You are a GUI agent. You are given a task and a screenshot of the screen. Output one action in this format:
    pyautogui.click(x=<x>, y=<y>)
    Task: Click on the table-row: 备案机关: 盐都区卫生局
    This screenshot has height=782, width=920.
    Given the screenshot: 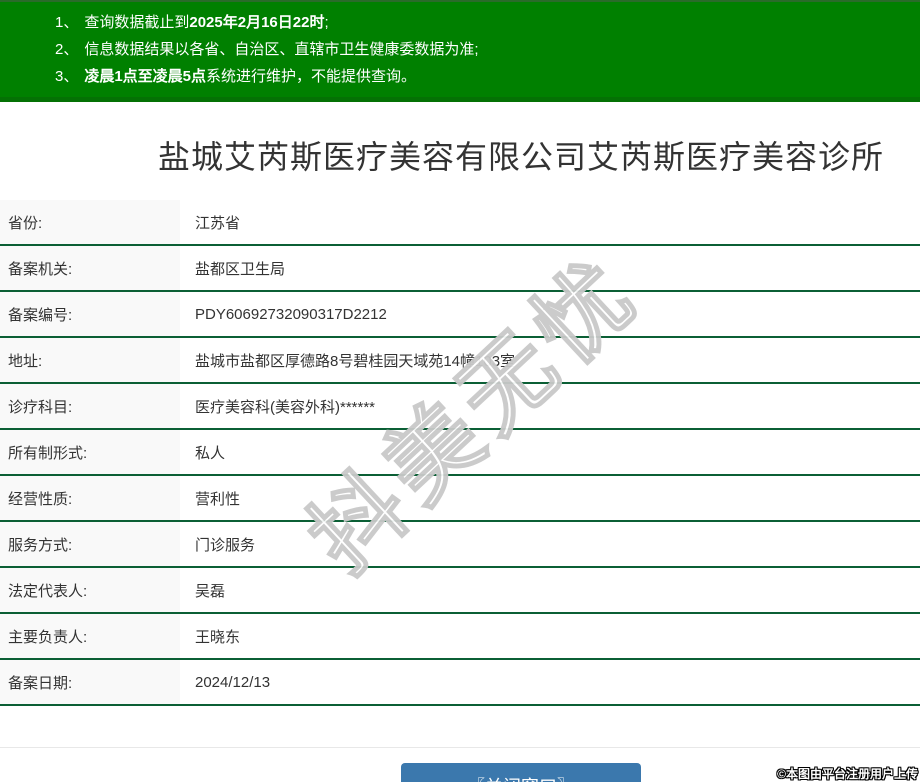 What is the action you would take?
    pyautogui.click(x=460, y=269)
    